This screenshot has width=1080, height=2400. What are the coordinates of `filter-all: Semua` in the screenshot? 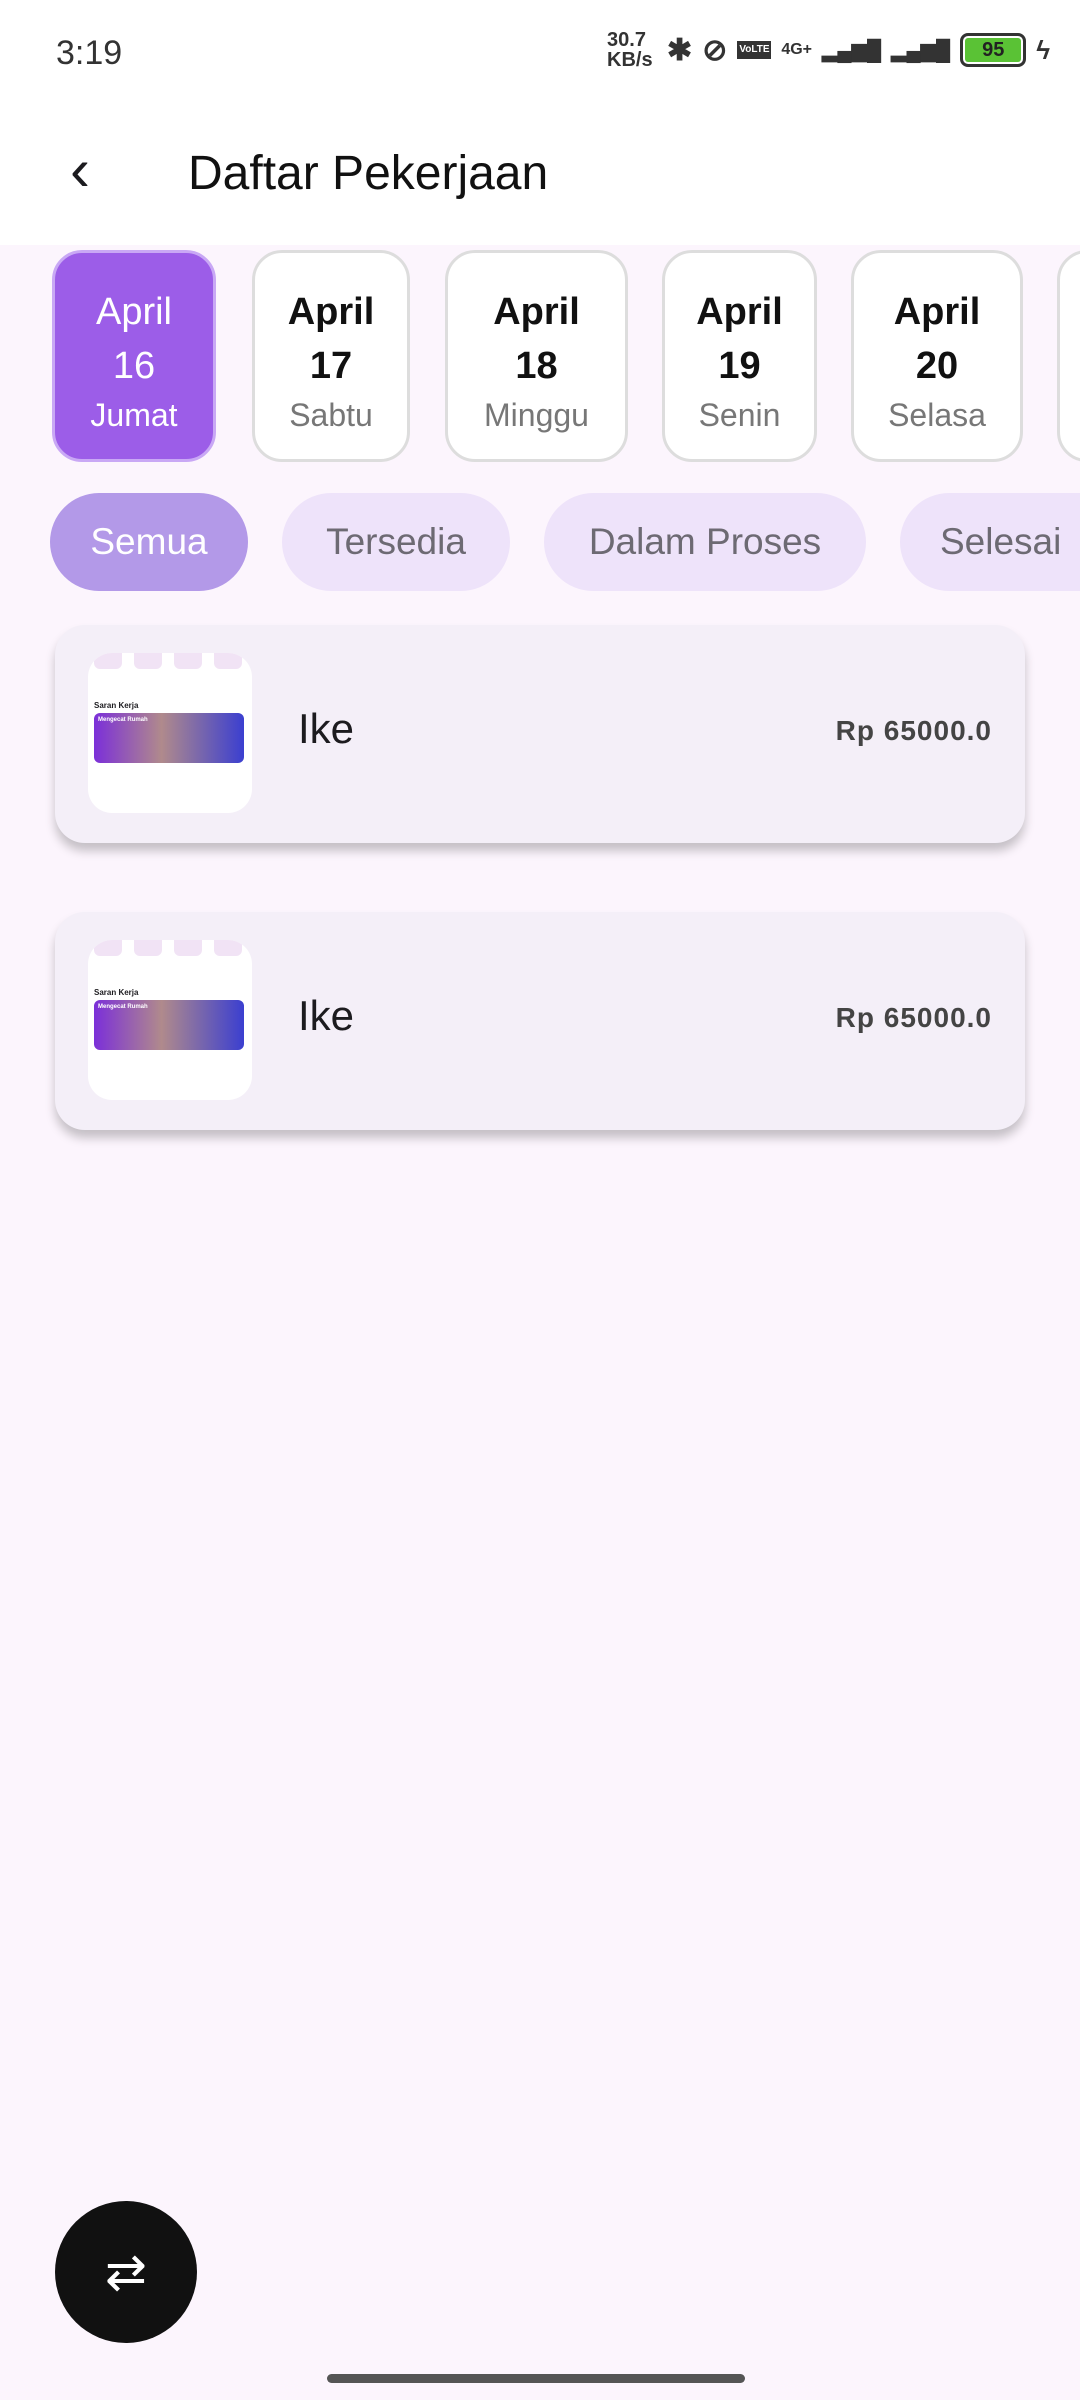 It's located at (149, 542).